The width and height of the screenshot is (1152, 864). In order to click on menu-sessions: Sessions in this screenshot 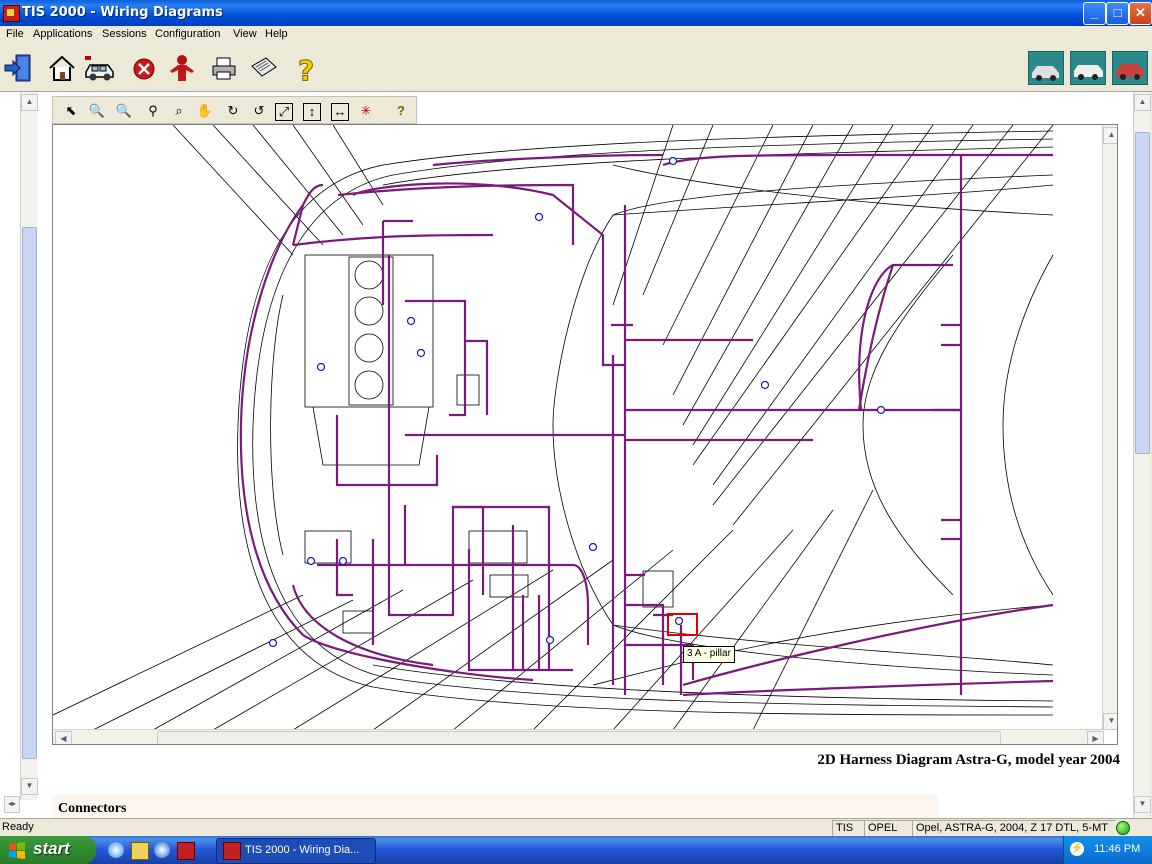, I will do `click(124, 34)`.